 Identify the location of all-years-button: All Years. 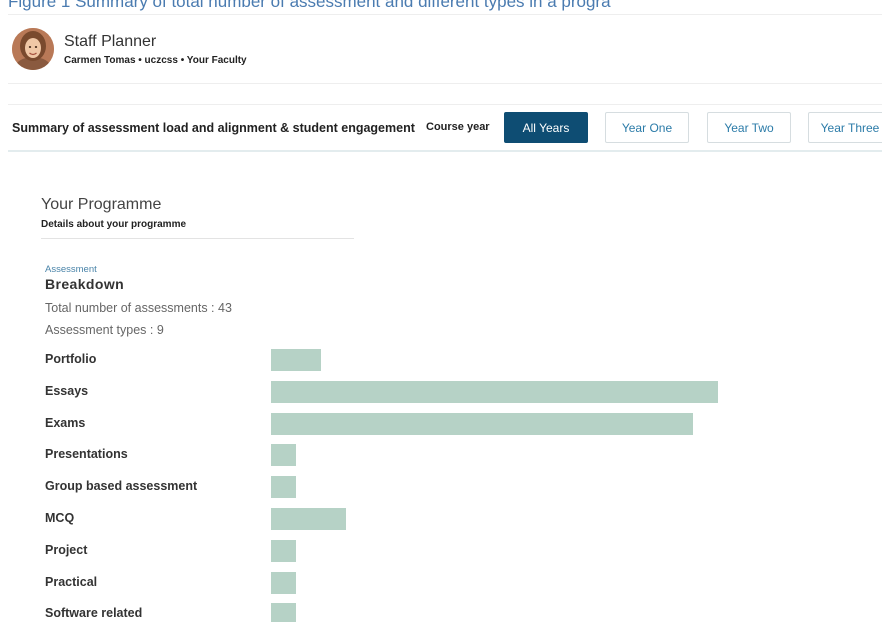
(546, 127).